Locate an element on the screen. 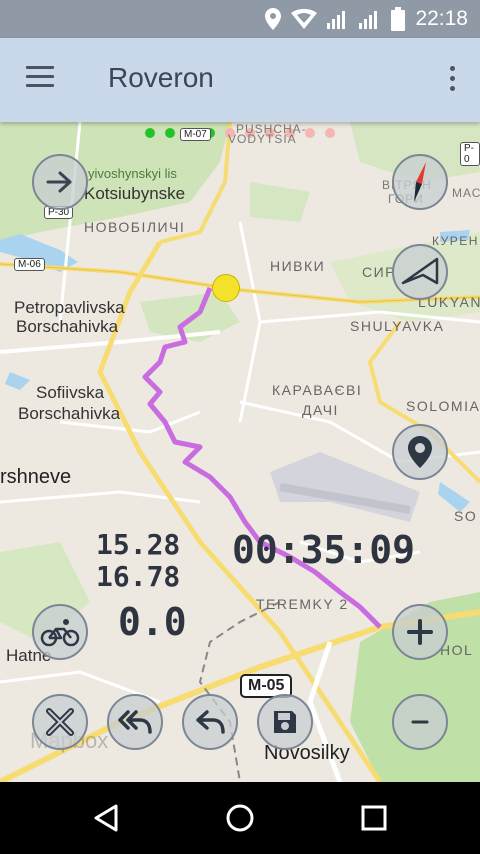 The height and width of the screenshot is (854, 480). save-icon is located at coordinates (285, 722).